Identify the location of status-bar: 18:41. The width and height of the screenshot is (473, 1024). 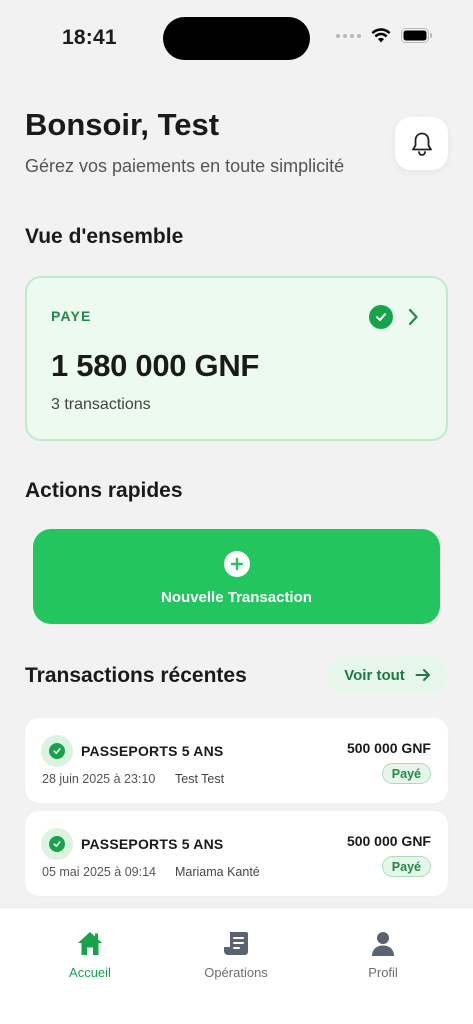
(236, 40).